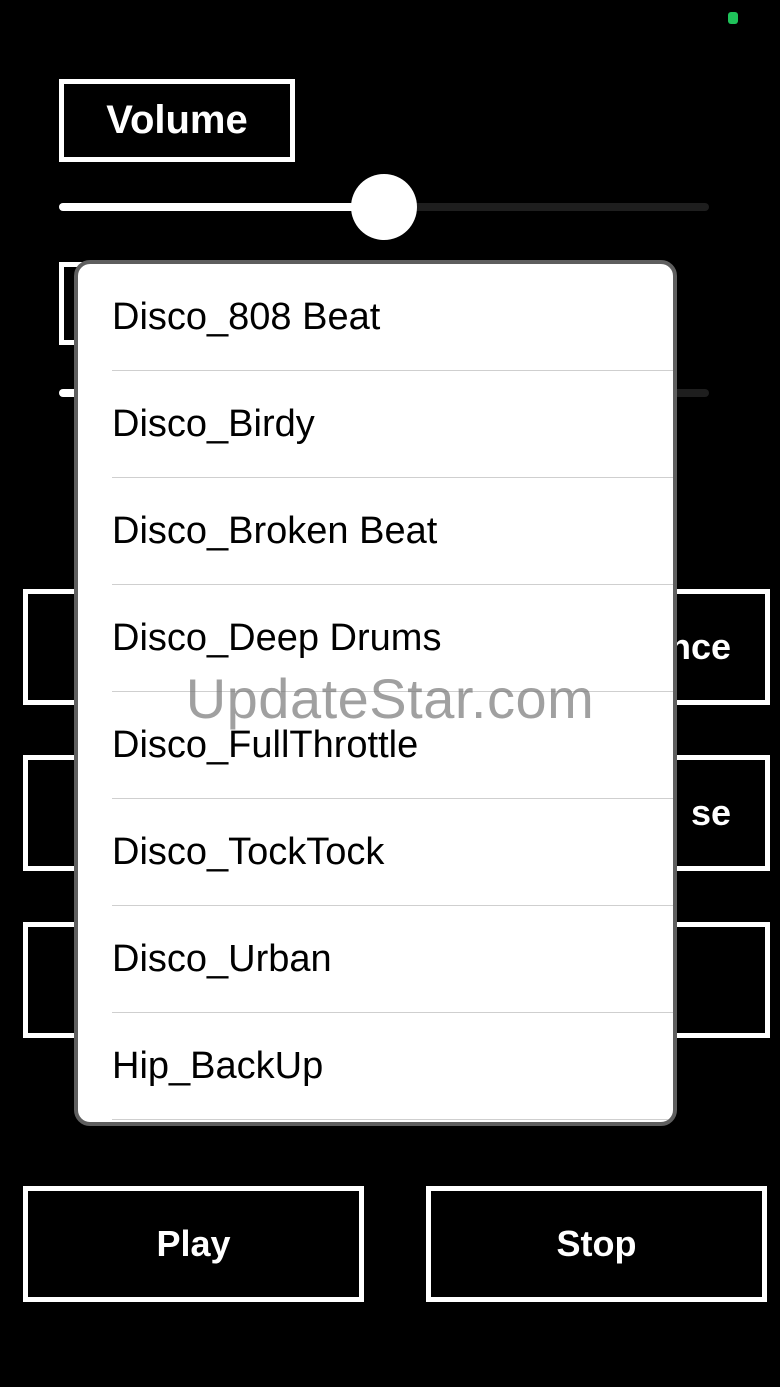  What do you see at coordinates (193, 1244) in the screenshot?
I see `play-button: Play` at bounding box center [193, 1244].